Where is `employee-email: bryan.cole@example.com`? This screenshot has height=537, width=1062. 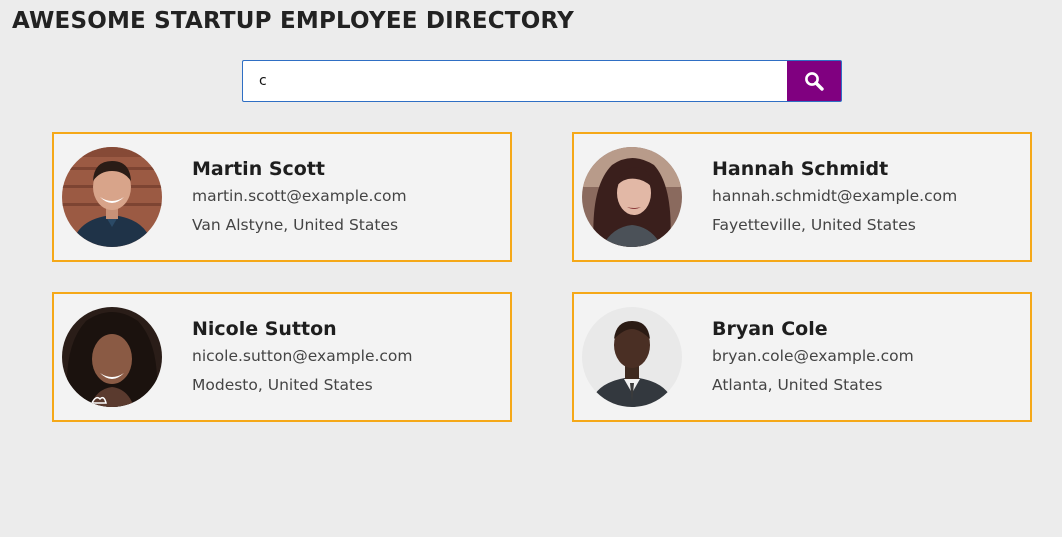 employee-email: bryan.cole@example.com is located at coordinates (813, 356).